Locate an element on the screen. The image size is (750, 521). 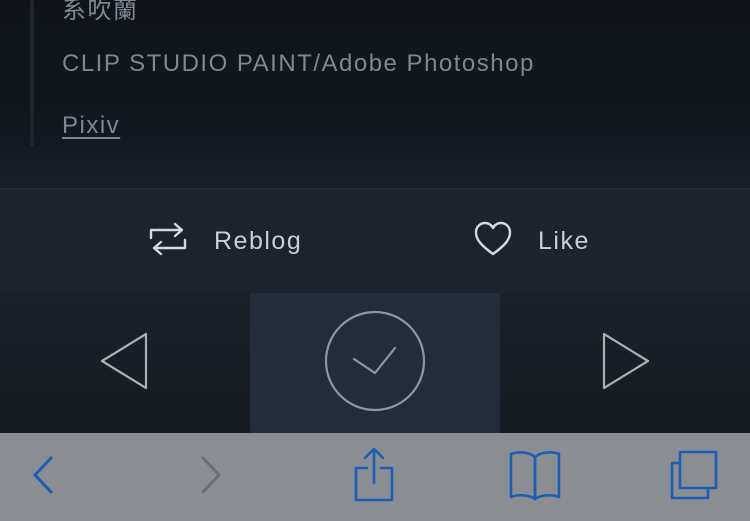
quote-bar is located at coordinates (32, 73).